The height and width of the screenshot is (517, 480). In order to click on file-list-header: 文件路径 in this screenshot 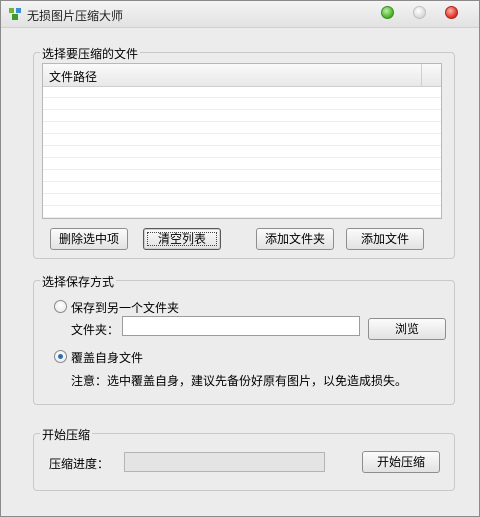, I will do `click(242, 75)`.